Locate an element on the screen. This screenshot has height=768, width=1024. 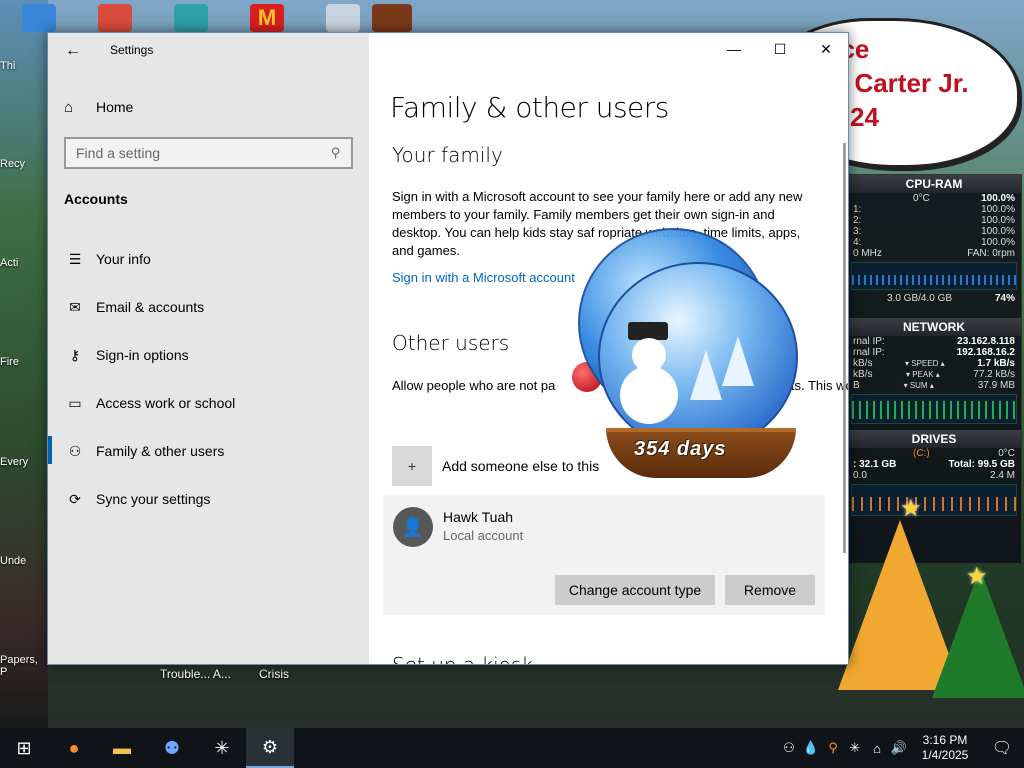
net-peak: 77.2 kB/s is located at coordinates (994, 374).